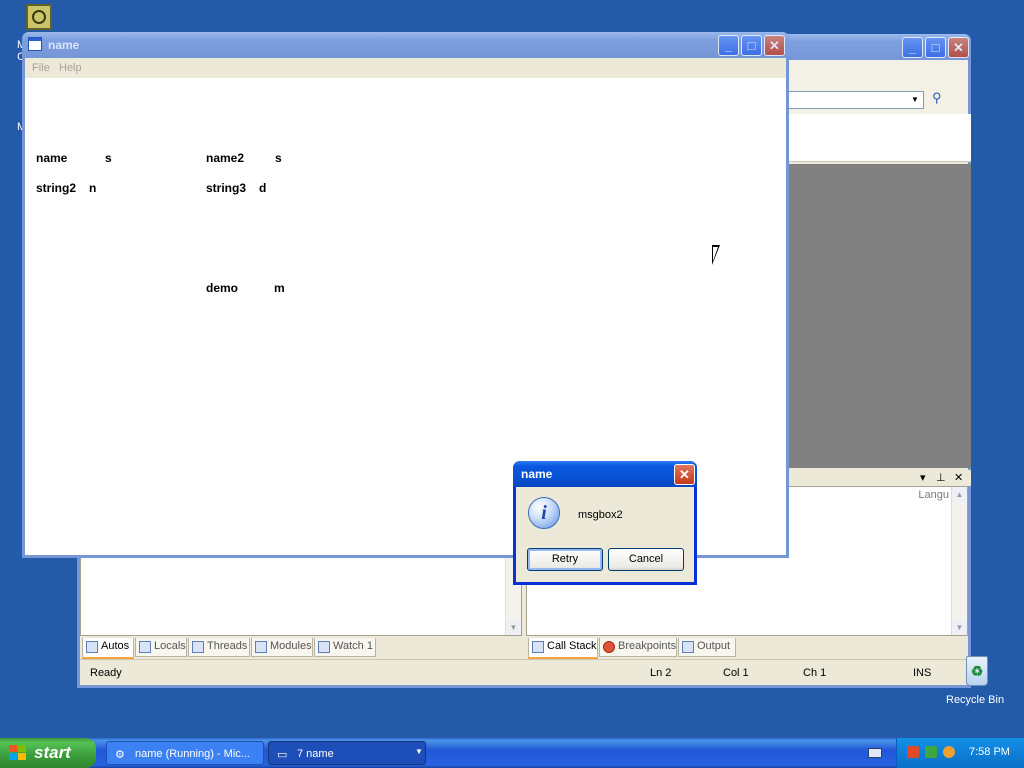 Image resolution: width=1024 pixels, height=768 pixels. Describe the element at coordinates (227, 646) in the screenshot. I see `tab-label: Threads` at that location.